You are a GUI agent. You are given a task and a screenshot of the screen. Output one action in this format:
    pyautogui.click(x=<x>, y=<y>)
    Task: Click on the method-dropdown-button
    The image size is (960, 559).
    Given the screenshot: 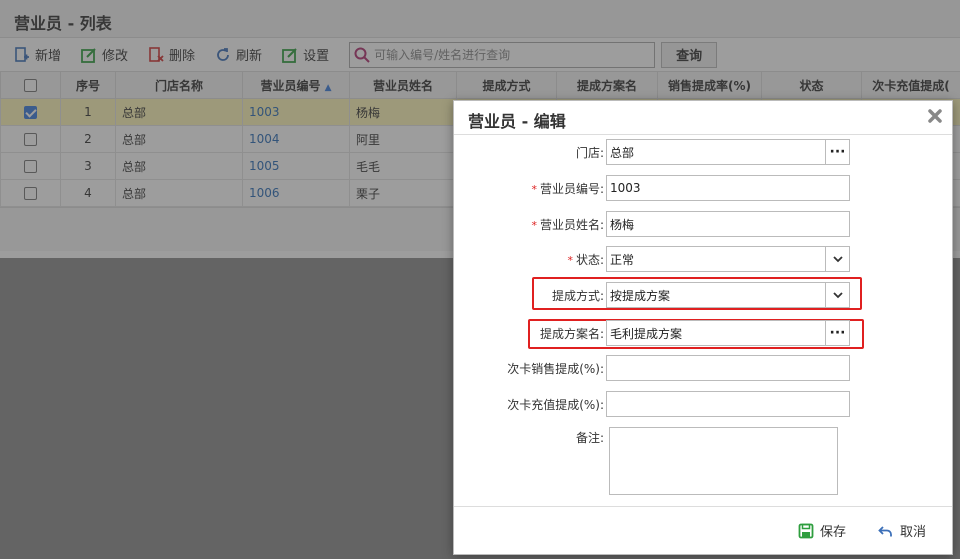 What is the action you would take?
    pyautogui.click(x=837, y=295)
    